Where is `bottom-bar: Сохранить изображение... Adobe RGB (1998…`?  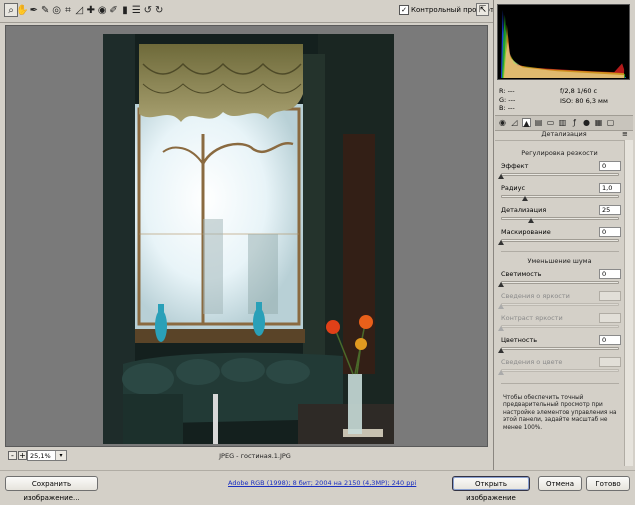 bottom-bar: Сохранить изображение... Adobe RGB (1998… is located at coordinates (317, 486).